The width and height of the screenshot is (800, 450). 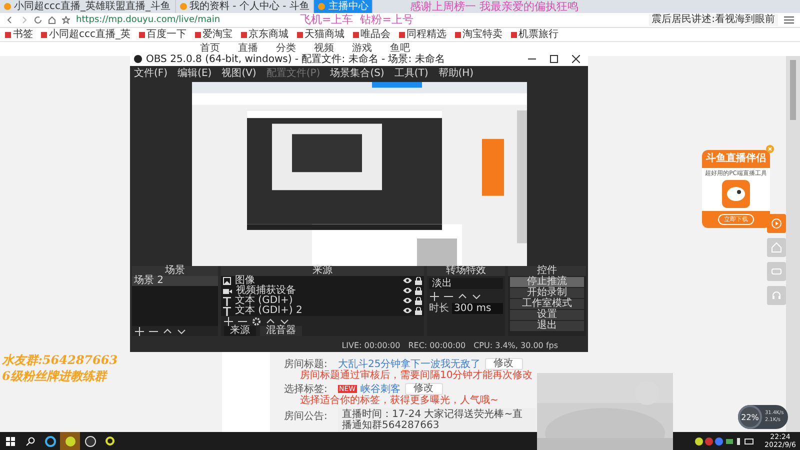 What do you see at coordinates (516, 345) in the screenshot?
I see `cpu-reading: CPU: 3.4%, 30.00 fps` at bounding box center [516, 345].